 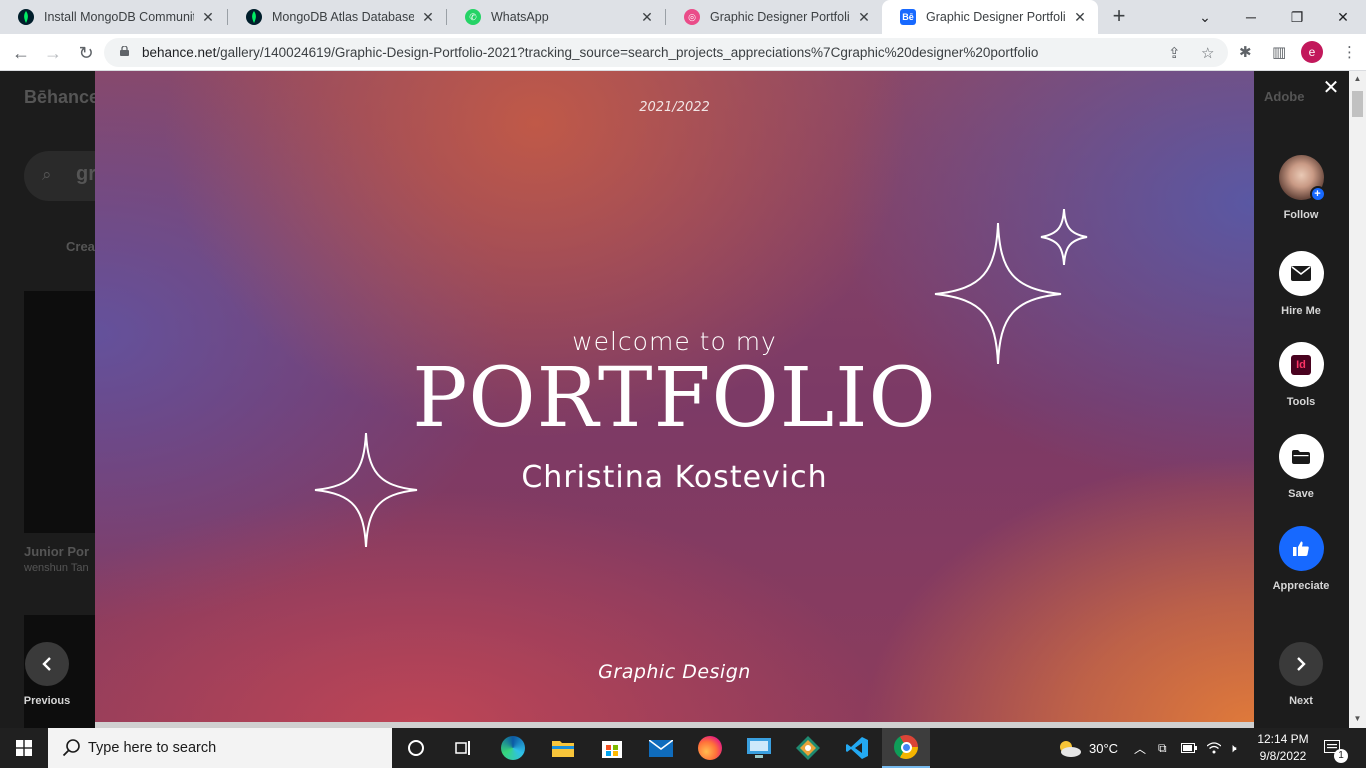 What do you see at coordinates (80, 246) in the screenshot?
I see `create-fragment: Crea` at bounding box center [80, 246].